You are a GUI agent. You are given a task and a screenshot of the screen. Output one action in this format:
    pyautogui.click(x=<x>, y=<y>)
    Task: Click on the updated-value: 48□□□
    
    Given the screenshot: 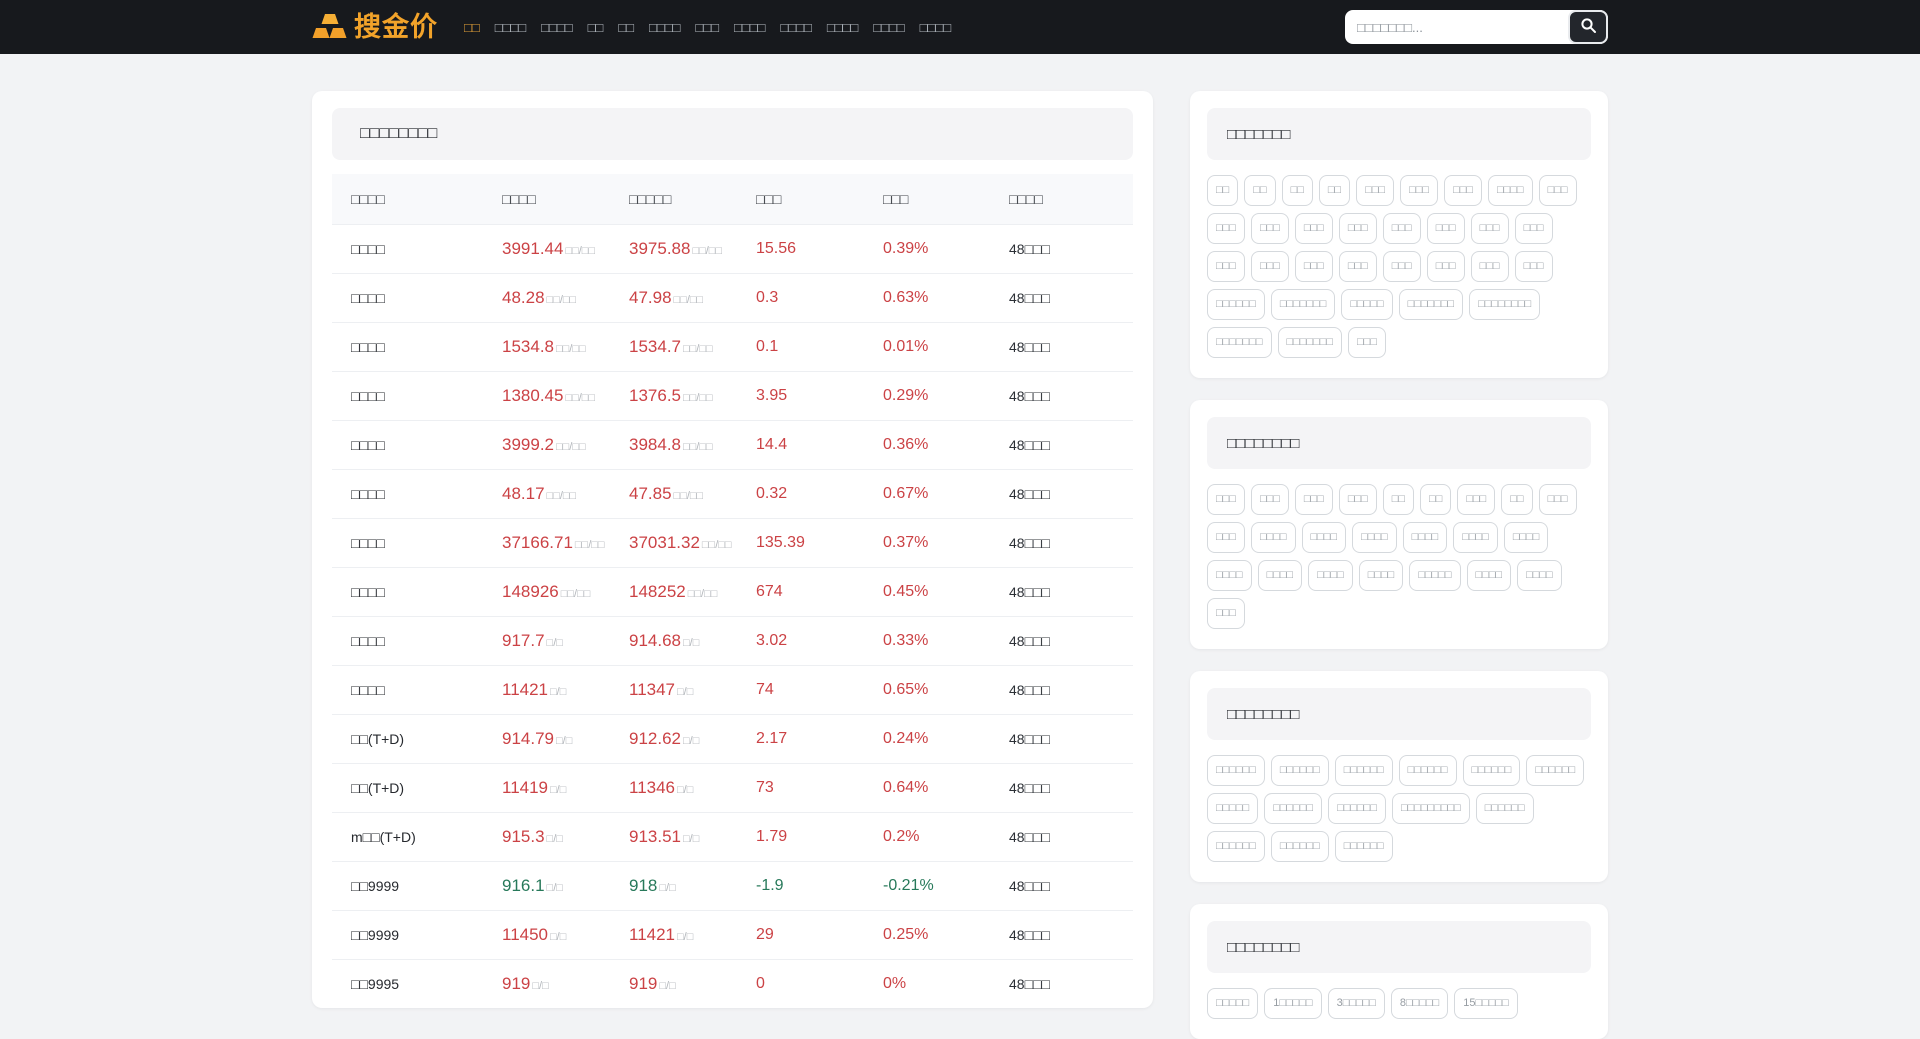 What is the action you would take?
    pyautogui.click(x=1029, y=983)
    